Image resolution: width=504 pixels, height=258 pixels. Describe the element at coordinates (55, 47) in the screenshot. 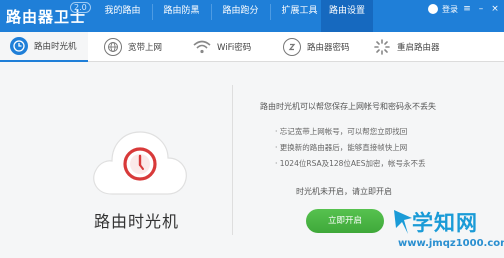

I see `subtab-label: 路由时光机` at that location.